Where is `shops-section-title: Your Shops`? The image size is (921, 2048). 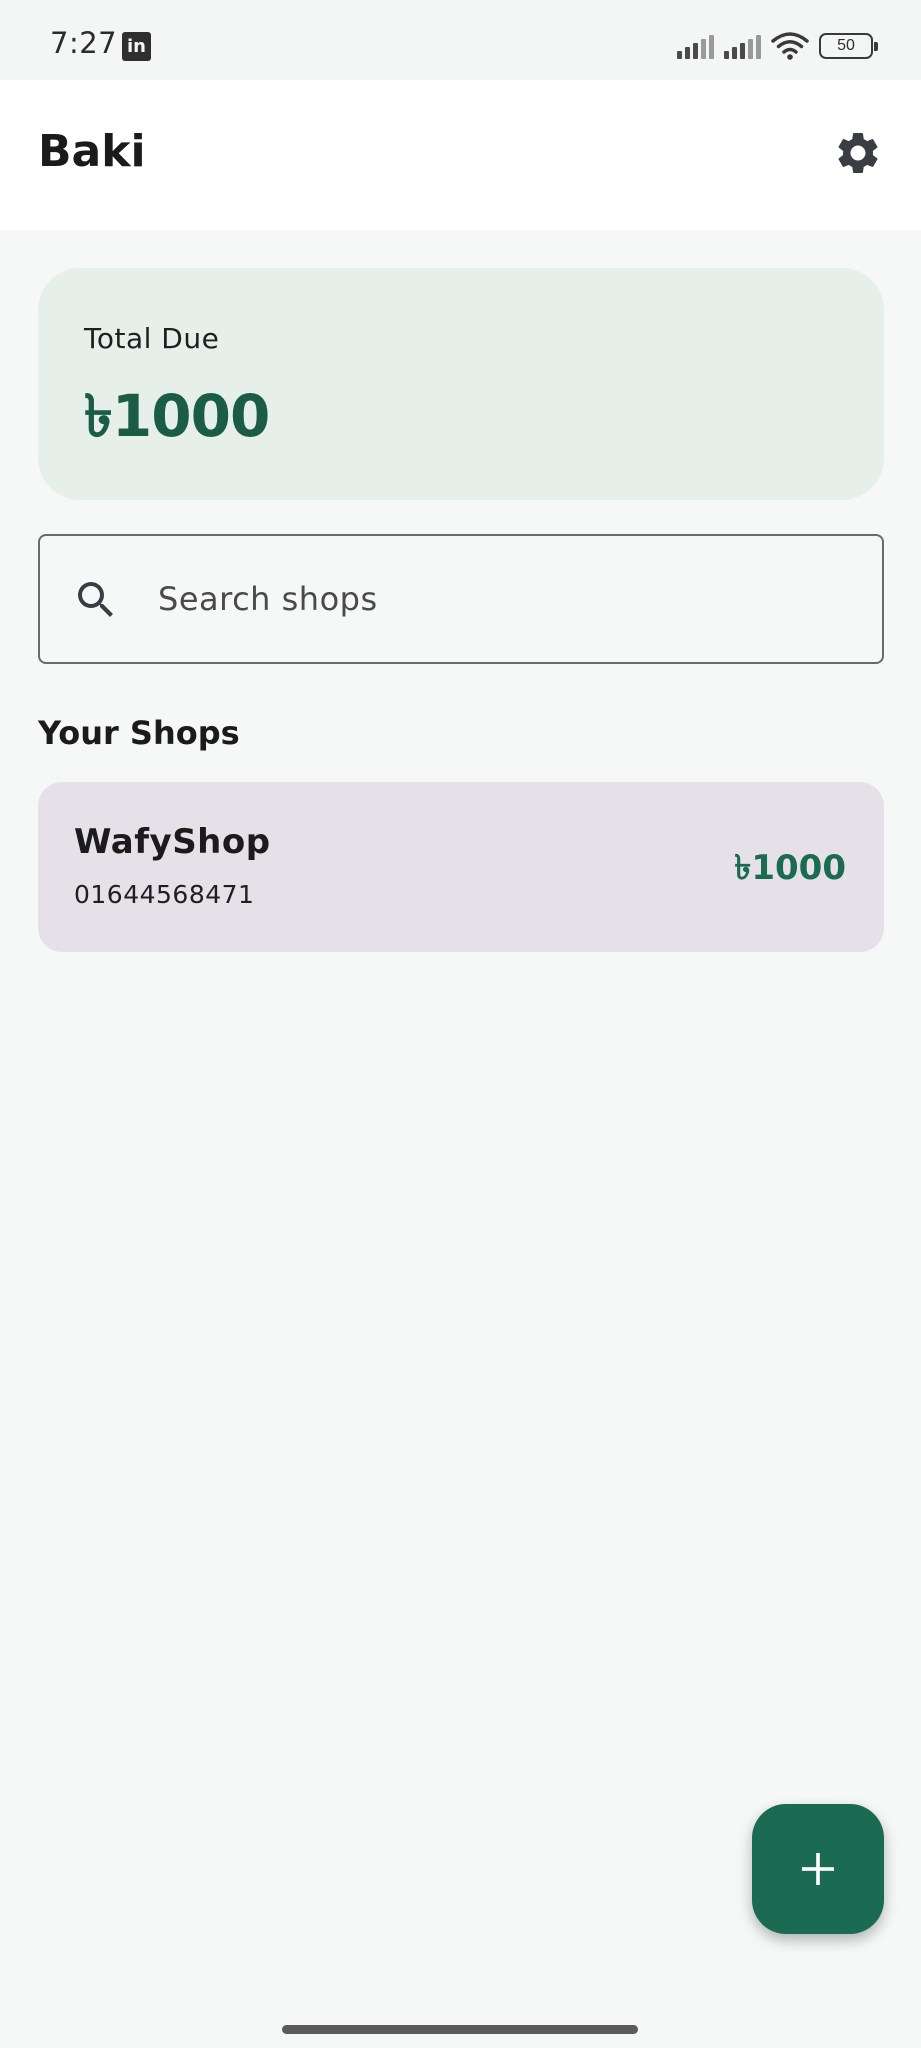
shops-section-title: Your Shops is located at coordinates (139, 733).